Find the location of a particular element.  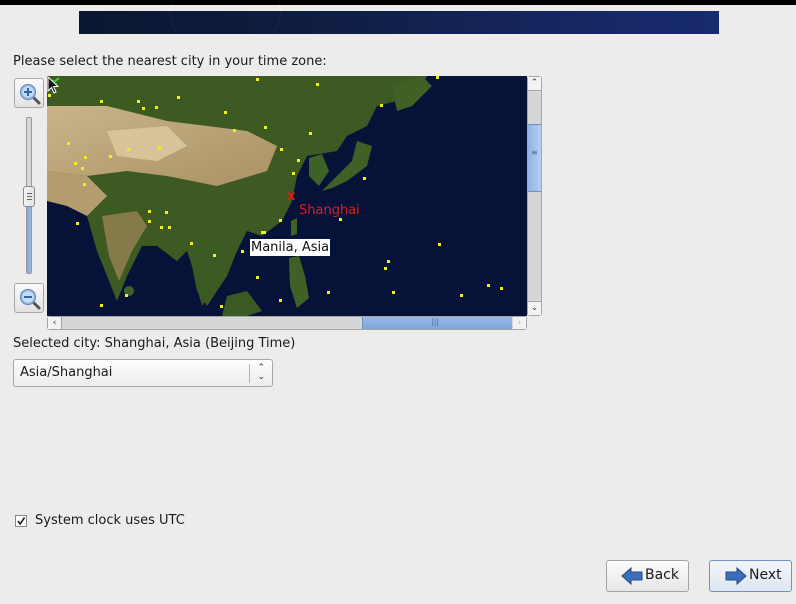

scroll-right-button: › is located at coordinates (519, 323).